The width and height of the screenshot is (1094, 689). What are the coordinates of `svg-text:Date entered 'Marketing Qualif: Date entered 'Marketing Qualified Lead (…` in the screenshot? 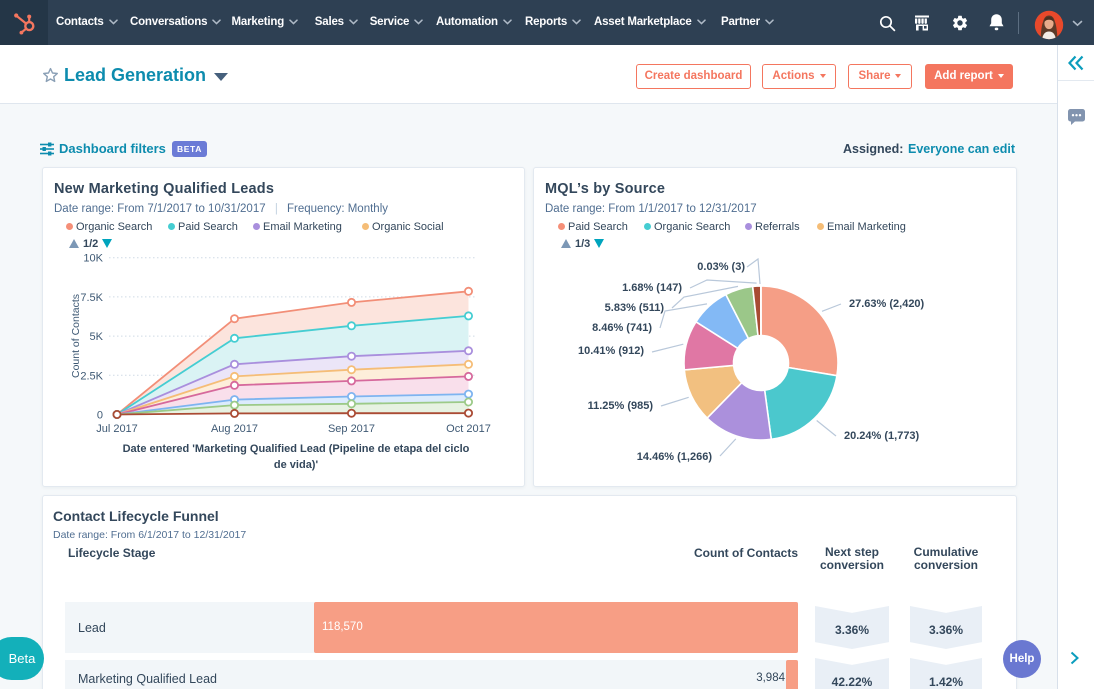 It's located at (296, 449).